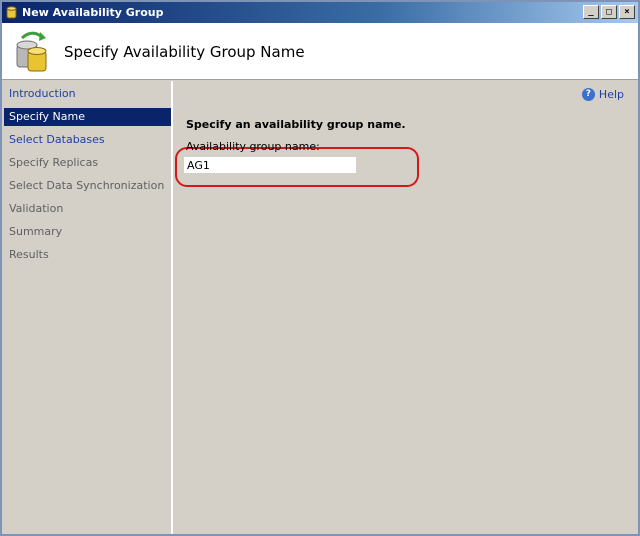  What do you see at coordinates (611, 94) in the screenshot?
I see `help-label: Help` at bounding box center [611, 94].